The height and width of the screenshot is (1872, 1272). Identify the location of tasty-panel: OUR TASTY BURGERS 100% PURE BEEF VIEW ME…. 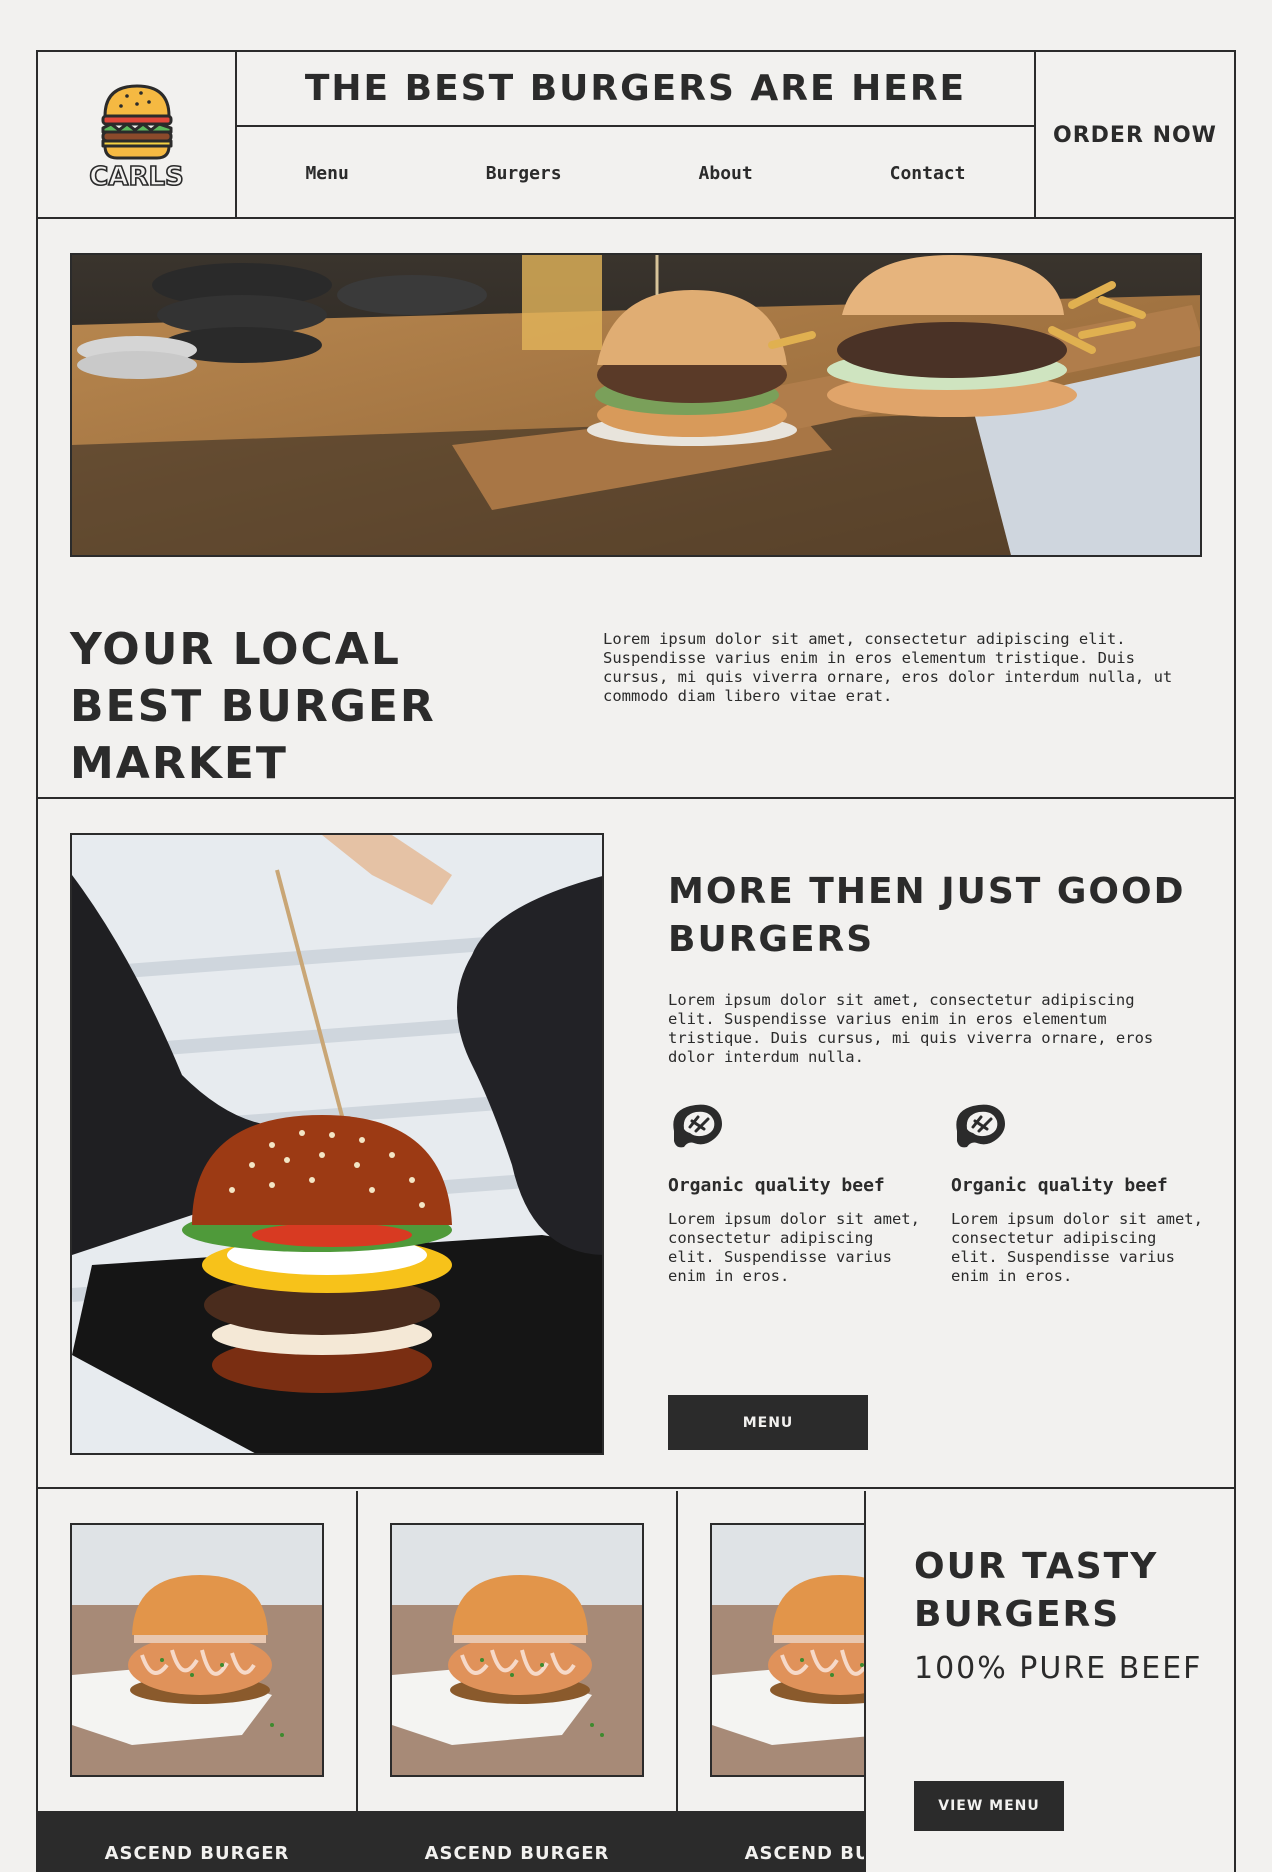
(1049, 1681).